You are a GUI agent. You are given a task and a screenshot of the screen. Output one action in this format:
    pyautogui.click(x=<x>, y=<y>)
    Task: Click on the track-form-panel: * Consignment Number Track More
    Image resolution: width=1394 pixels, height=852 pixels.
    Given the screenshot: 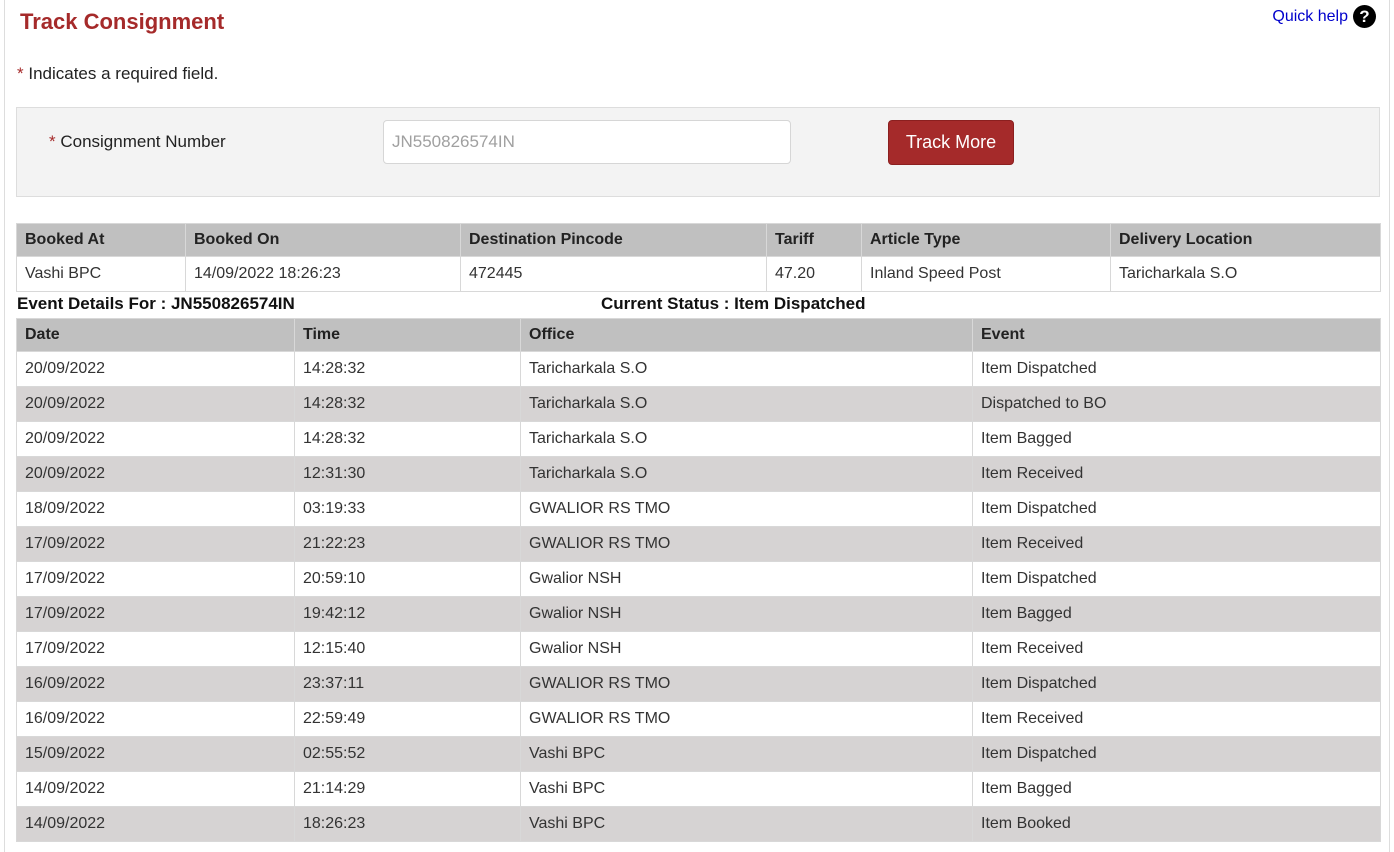 What is the action you would take?
    pyautogui.click(x=698, y=152)
    